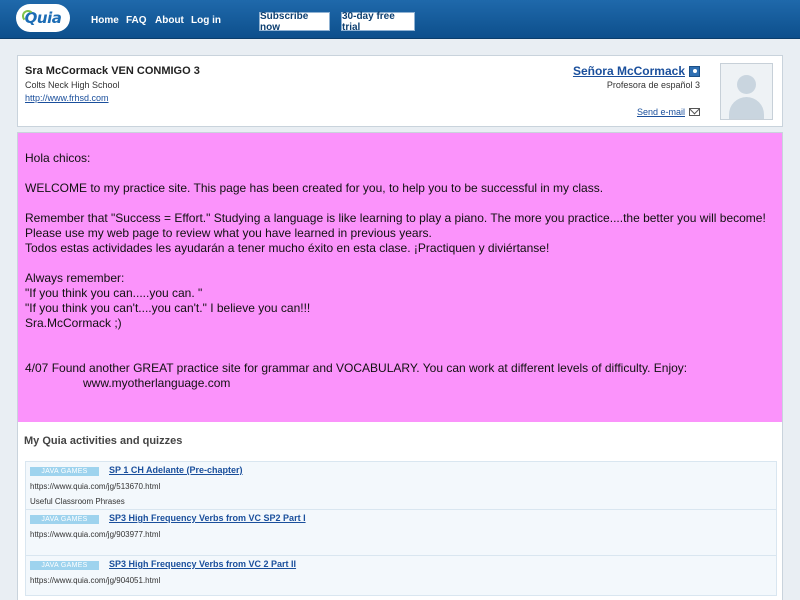  I want to click on activity-url: https://www.quia.com/jg/903977.html, so click(95, 534).